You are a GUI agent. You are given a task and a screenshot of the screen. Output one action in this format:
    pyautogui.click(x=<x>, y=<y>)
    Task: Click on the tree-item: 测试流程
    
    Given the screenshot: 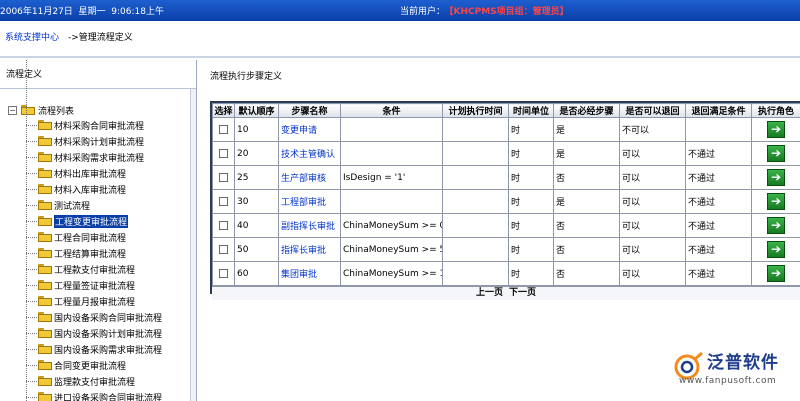 What is the action you would take?
    pyautogui.click(x=99, y=205)
    